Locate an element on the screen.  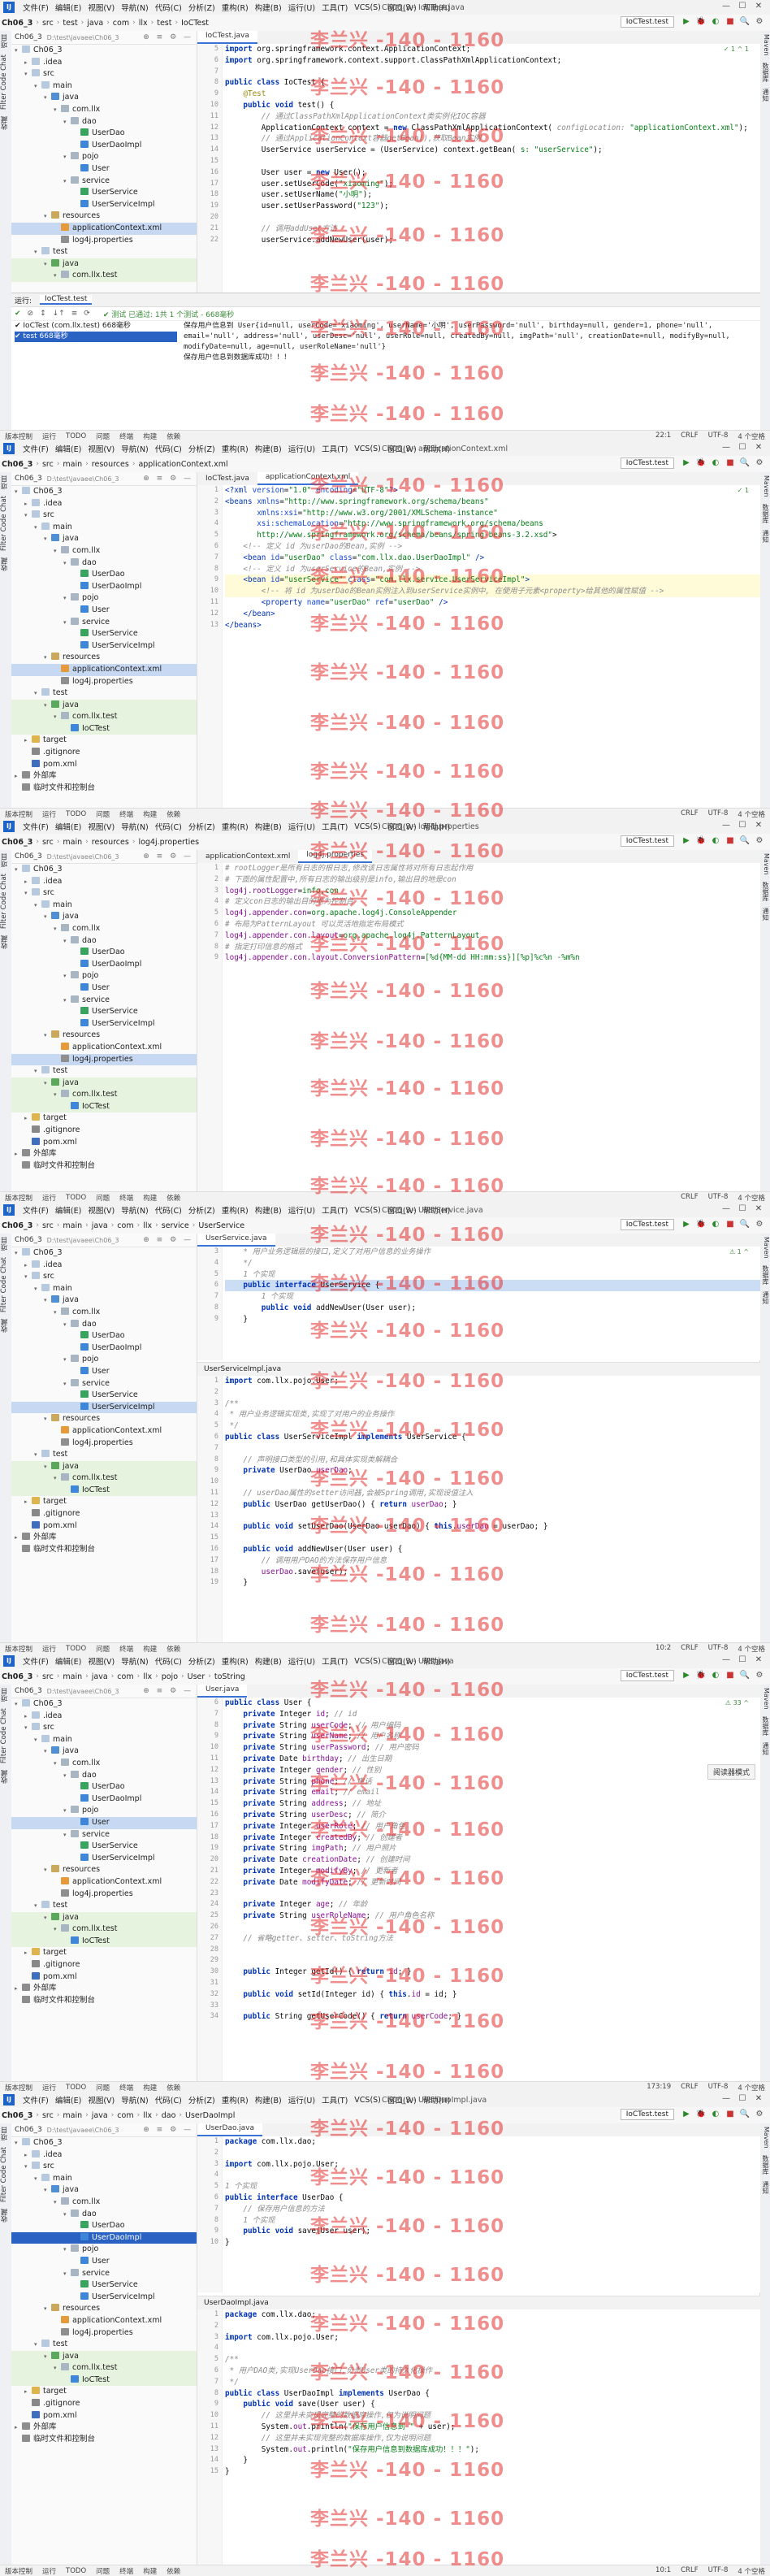
test-result-item: ✔ IoCTest (com.llx.test) 668毫秒 is located at coordinates (96, 326).